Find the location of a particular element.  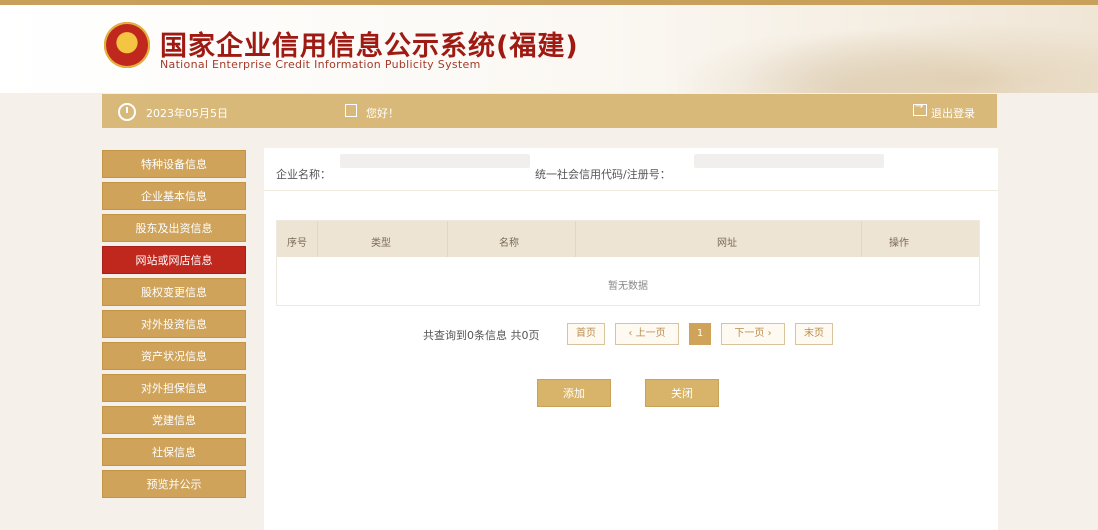

pagination: 共查询到0条信息 共0页 首页 ‹ 上一页 1 下一页 › 末页 is located at coordinates (549, 334).